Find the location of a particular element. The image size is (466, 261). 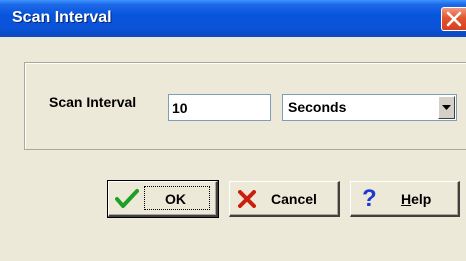

ok-label: OK is located at coordinates (175, 199).